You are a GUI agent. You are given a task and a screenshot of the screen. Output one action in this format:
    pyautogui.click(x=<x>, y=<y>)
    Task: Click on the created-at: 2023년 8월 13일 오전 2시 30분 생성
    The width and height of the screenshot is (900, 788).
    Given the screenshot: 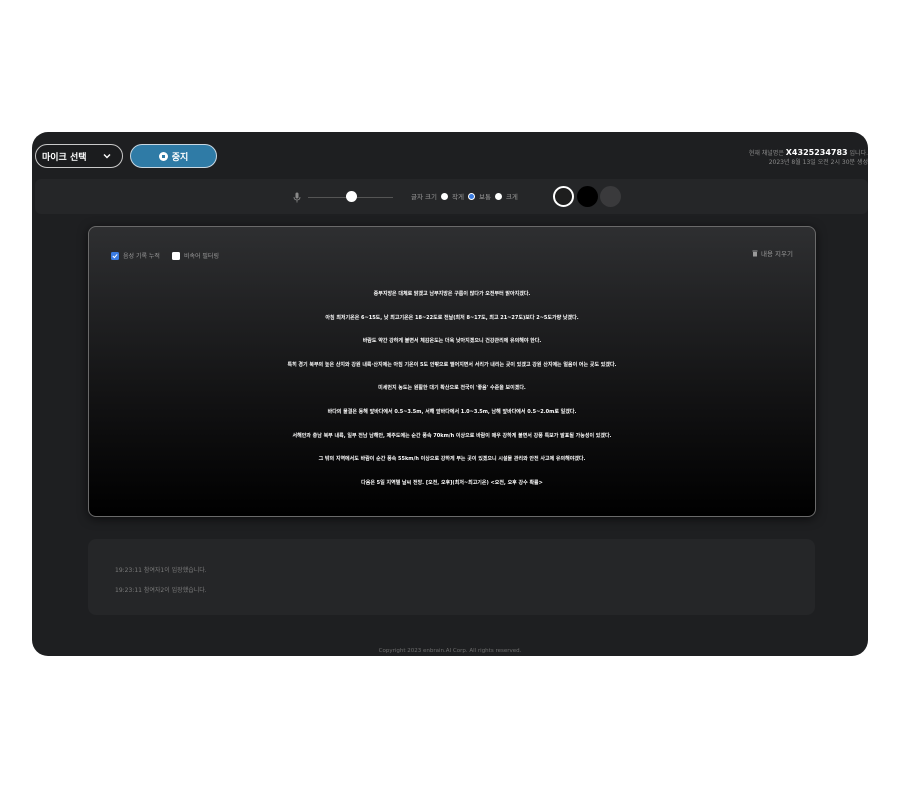 What is the action you would take?
    pyautogui.click(x=818, y=162)
    